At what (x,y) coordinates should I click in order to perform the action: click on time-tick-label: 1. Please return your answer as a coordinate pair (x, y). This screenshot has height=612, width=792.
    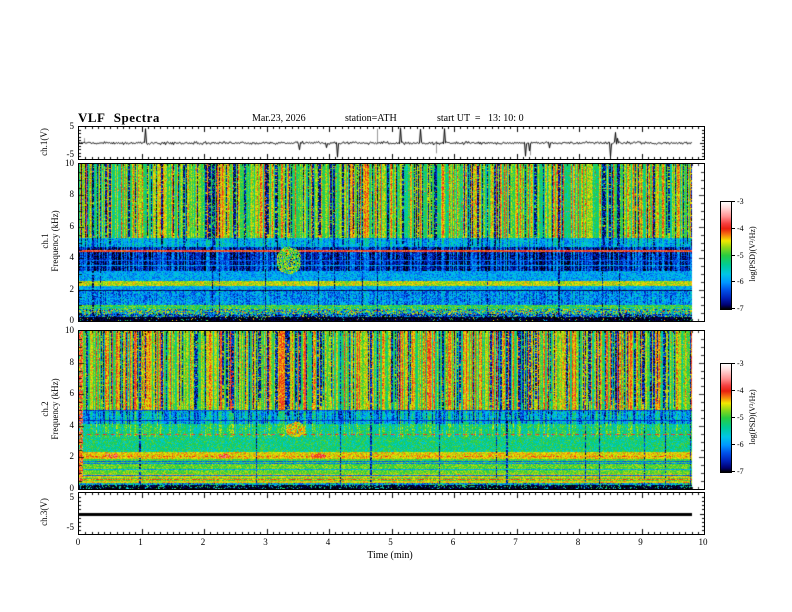
    Looking at the image, I should click on (140, 542).